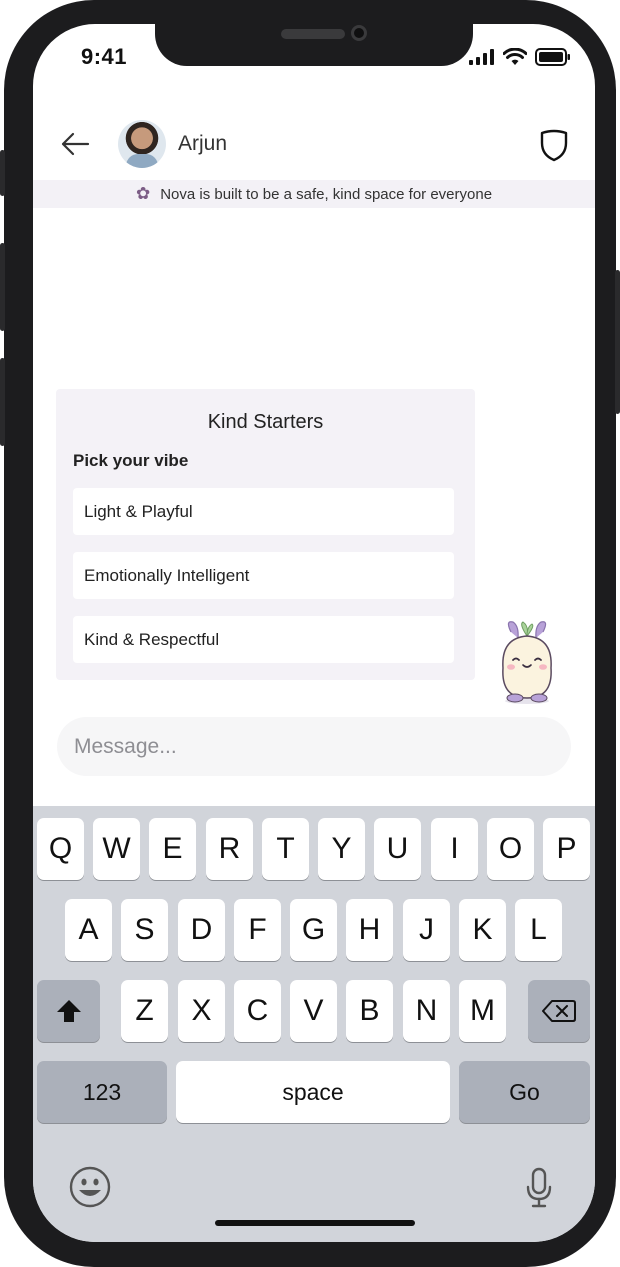 The width and height of the screenshot is (620, 1267). I want to click on key-g: G, so click(313, 930).